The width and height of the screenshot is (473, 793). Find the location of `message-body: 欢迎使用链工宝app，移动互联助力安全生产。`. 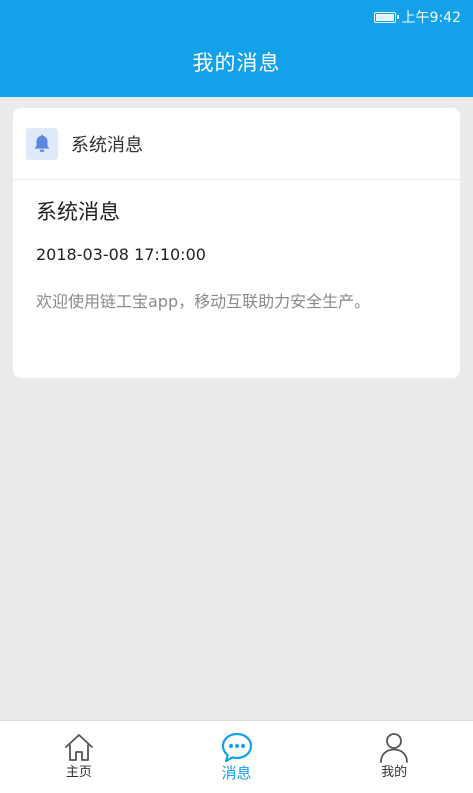

message-body: 欢迎使用链工宝app，移动互联助力安全生产。 is located at coordinates (203, 301).